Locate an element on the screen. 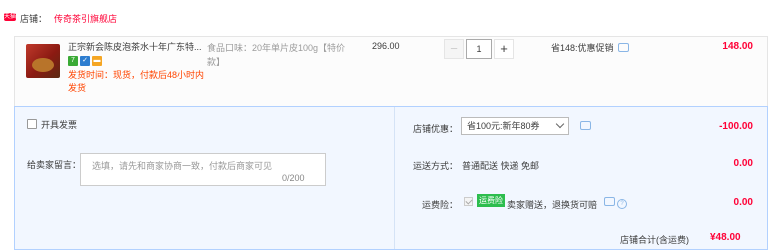 The width and height of the screenshot is (768, 250). seven-day-return-icon: 7 is located at coordinates (73, 61).